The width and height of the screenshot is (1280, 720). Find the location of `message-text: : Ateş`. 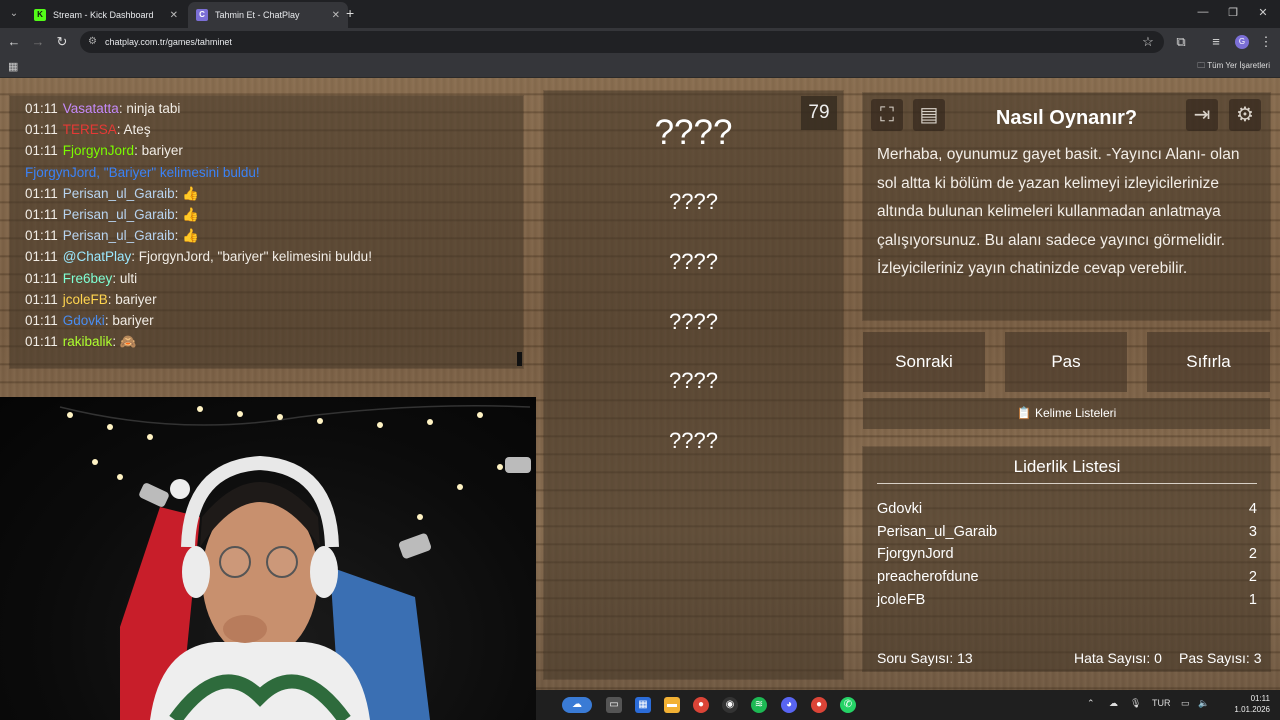

message-text: : Ateş is located at coordinates (133, 130).